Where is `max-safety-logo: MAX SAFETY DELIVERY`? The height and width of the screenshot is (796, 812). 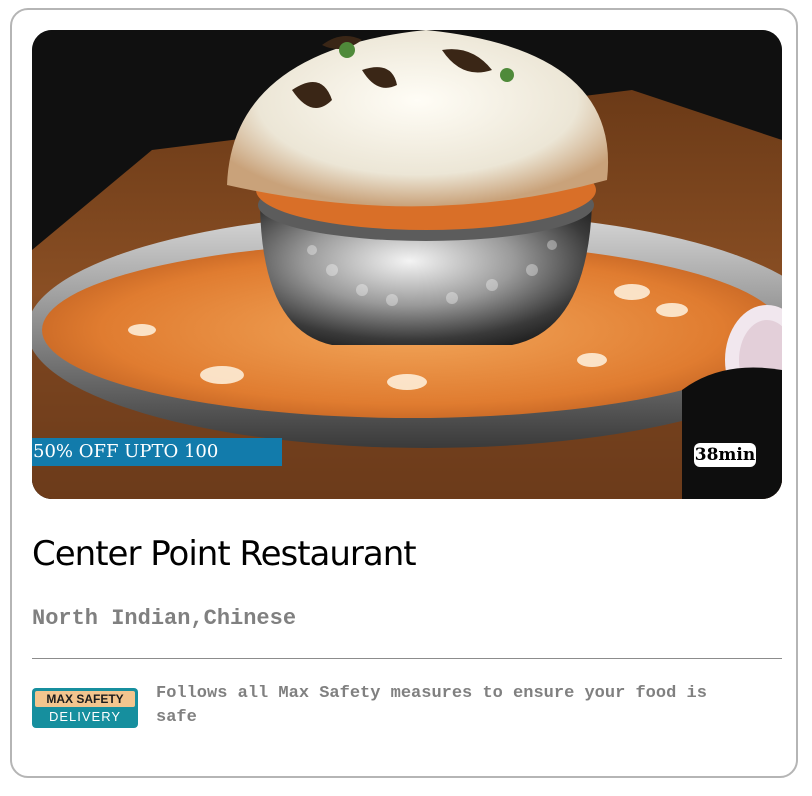 max-safety-logo: MAX SAFETY DELIVERY is located at coordinates (85, 708).